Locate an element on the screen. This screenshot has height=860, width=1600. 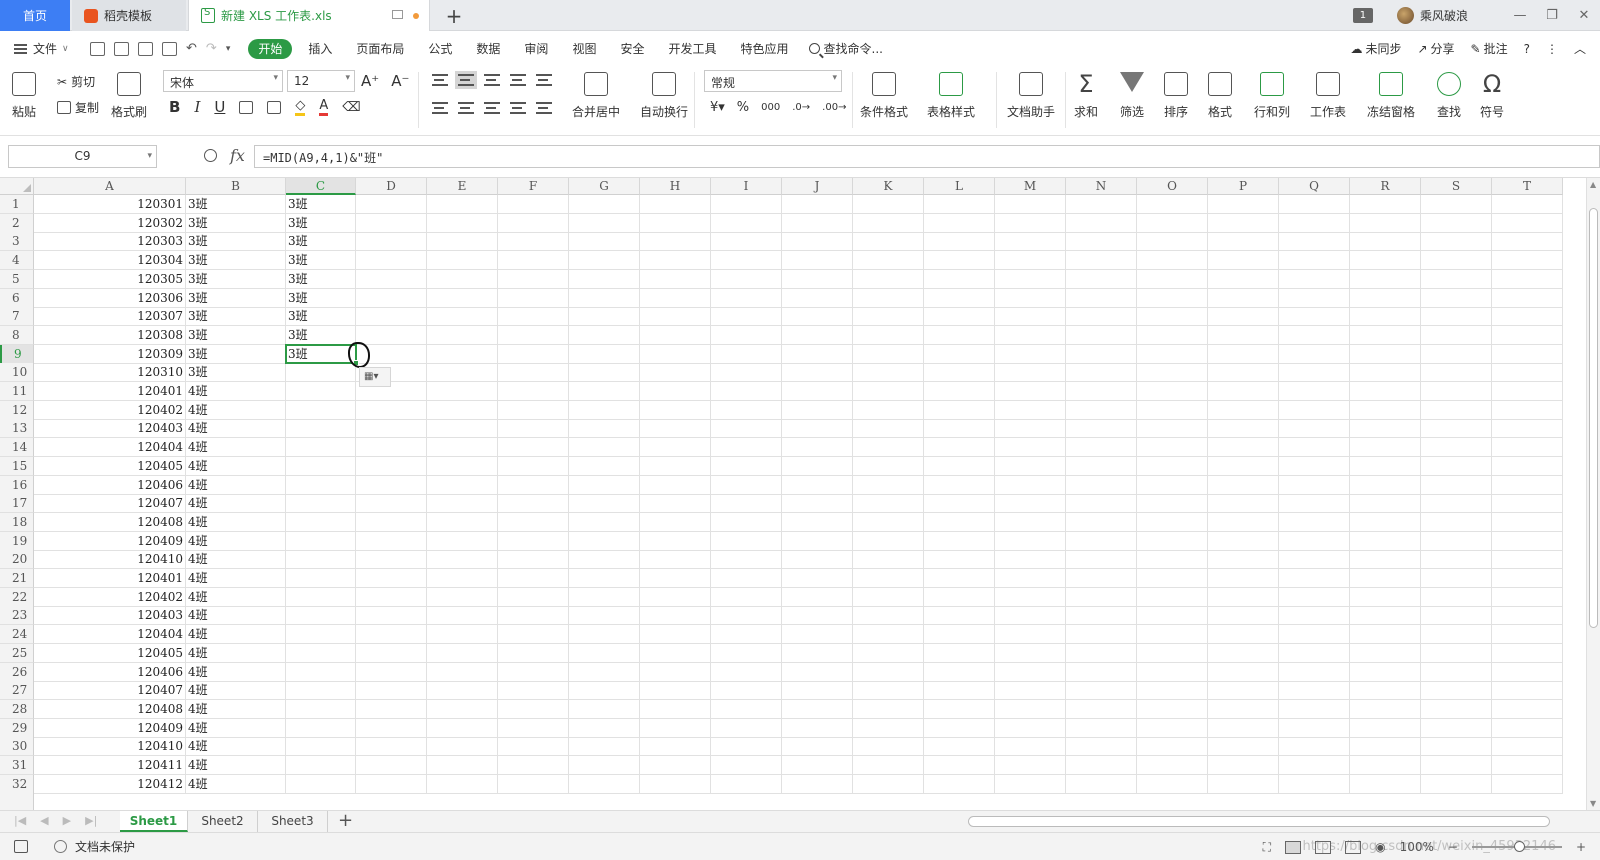
cell-I4 is located at coordinates (746, 261).